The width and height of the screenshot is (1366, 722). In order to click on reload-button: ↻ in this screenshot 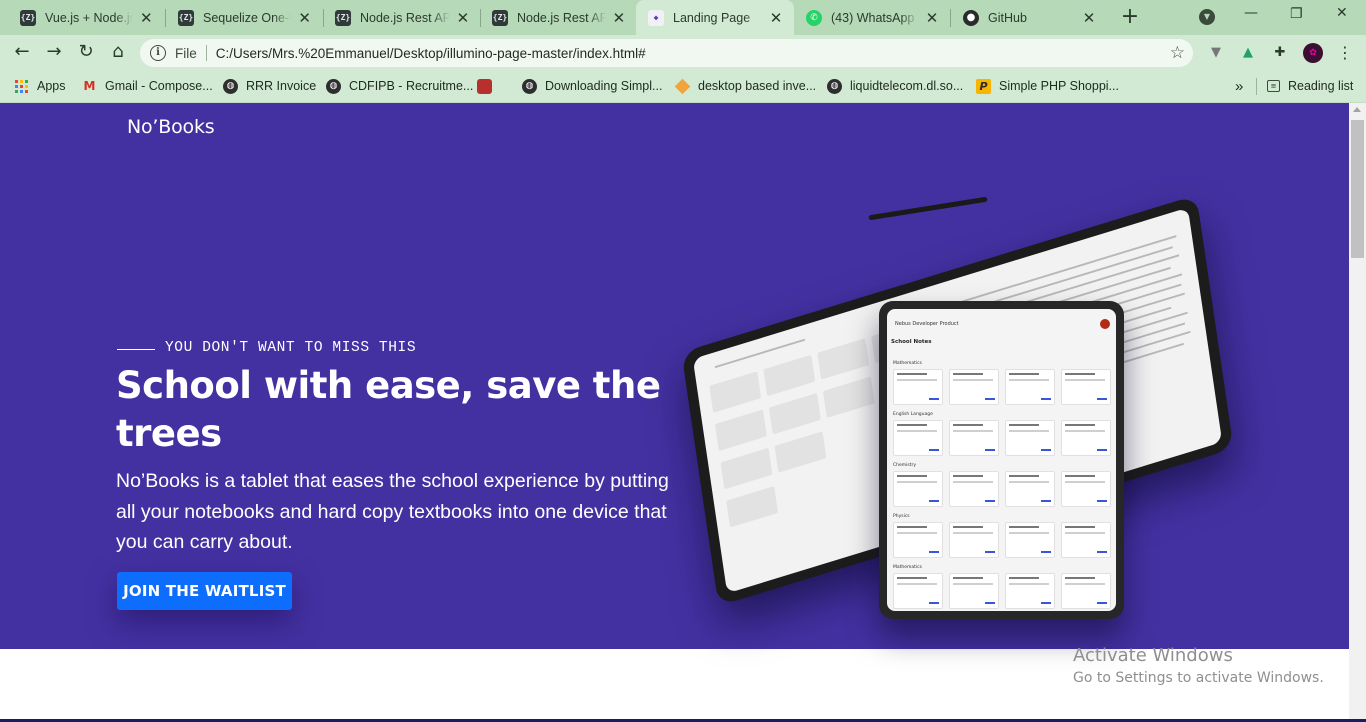, I will do `click(86, 52)`.